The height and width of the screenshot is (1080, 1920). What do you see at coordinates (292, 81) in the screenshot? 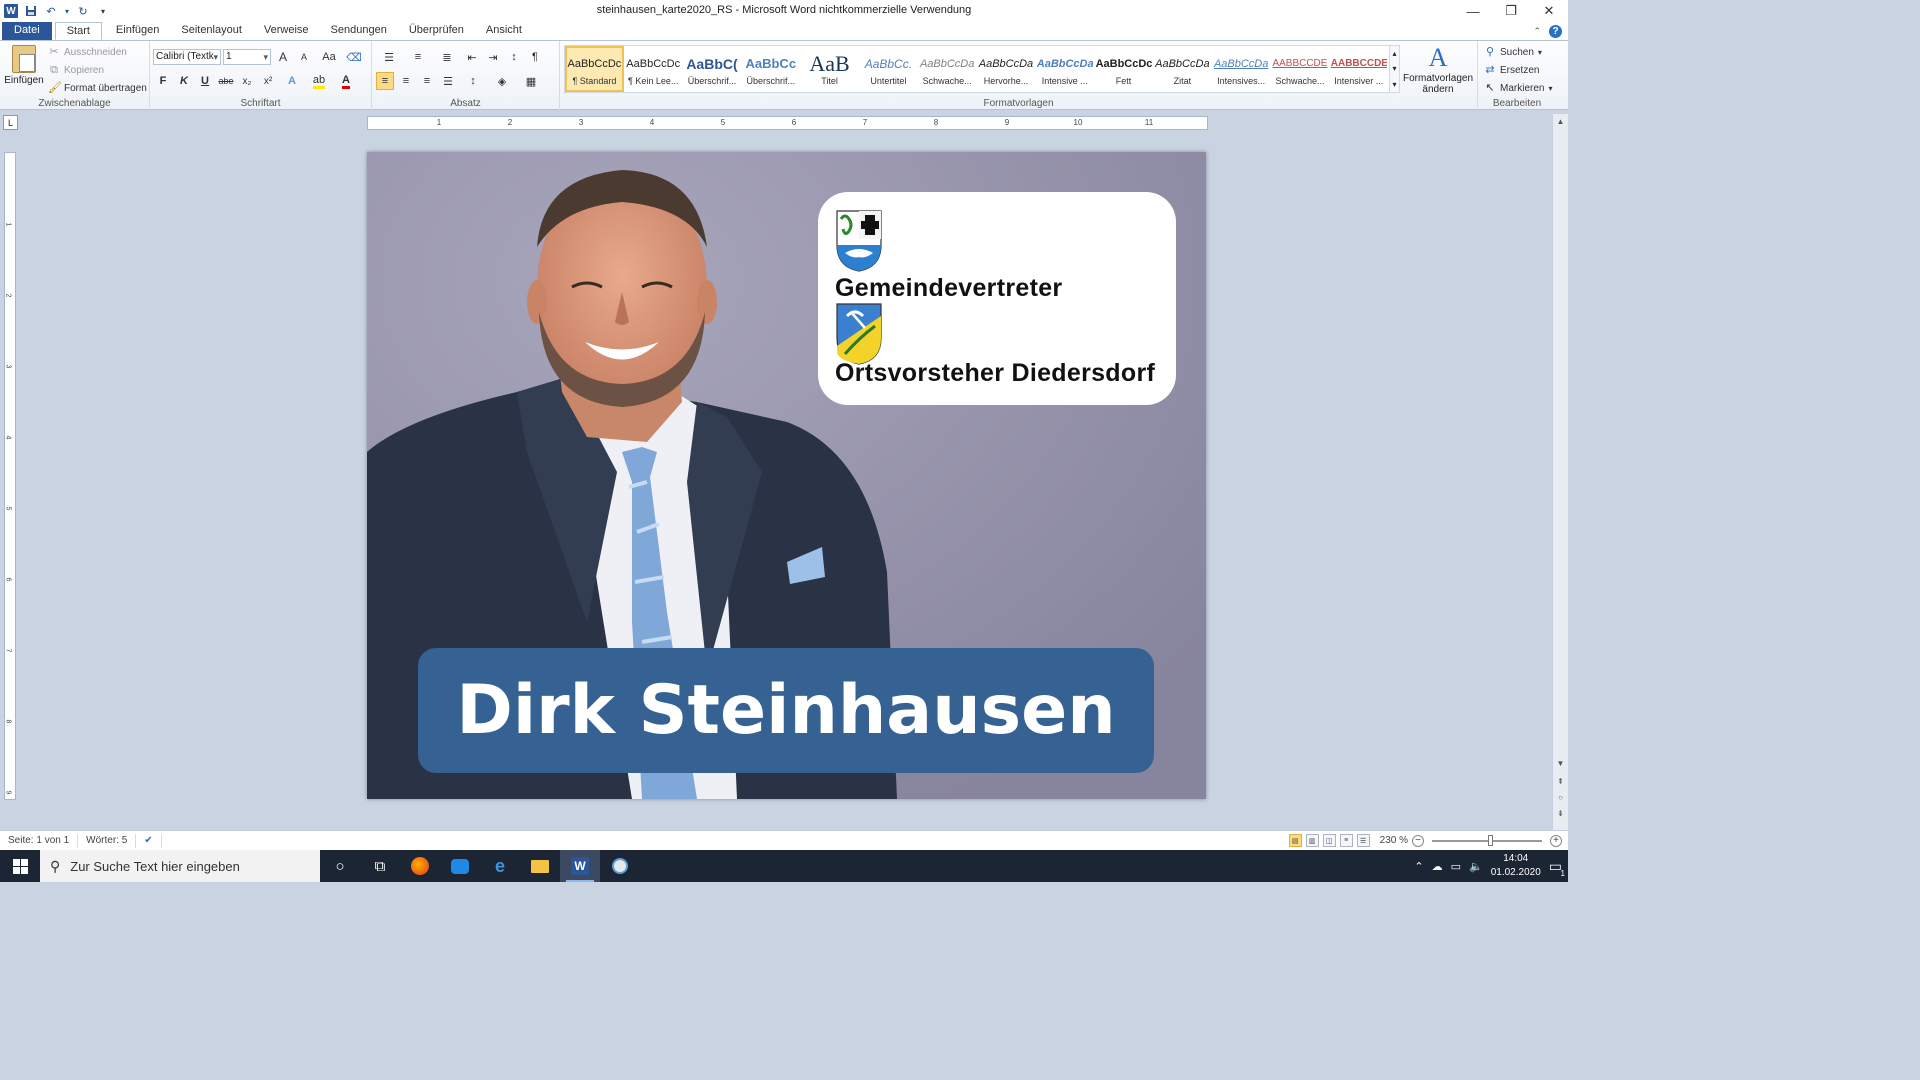
I see `text-effects-icon: A` at bounding box center [292, 81].